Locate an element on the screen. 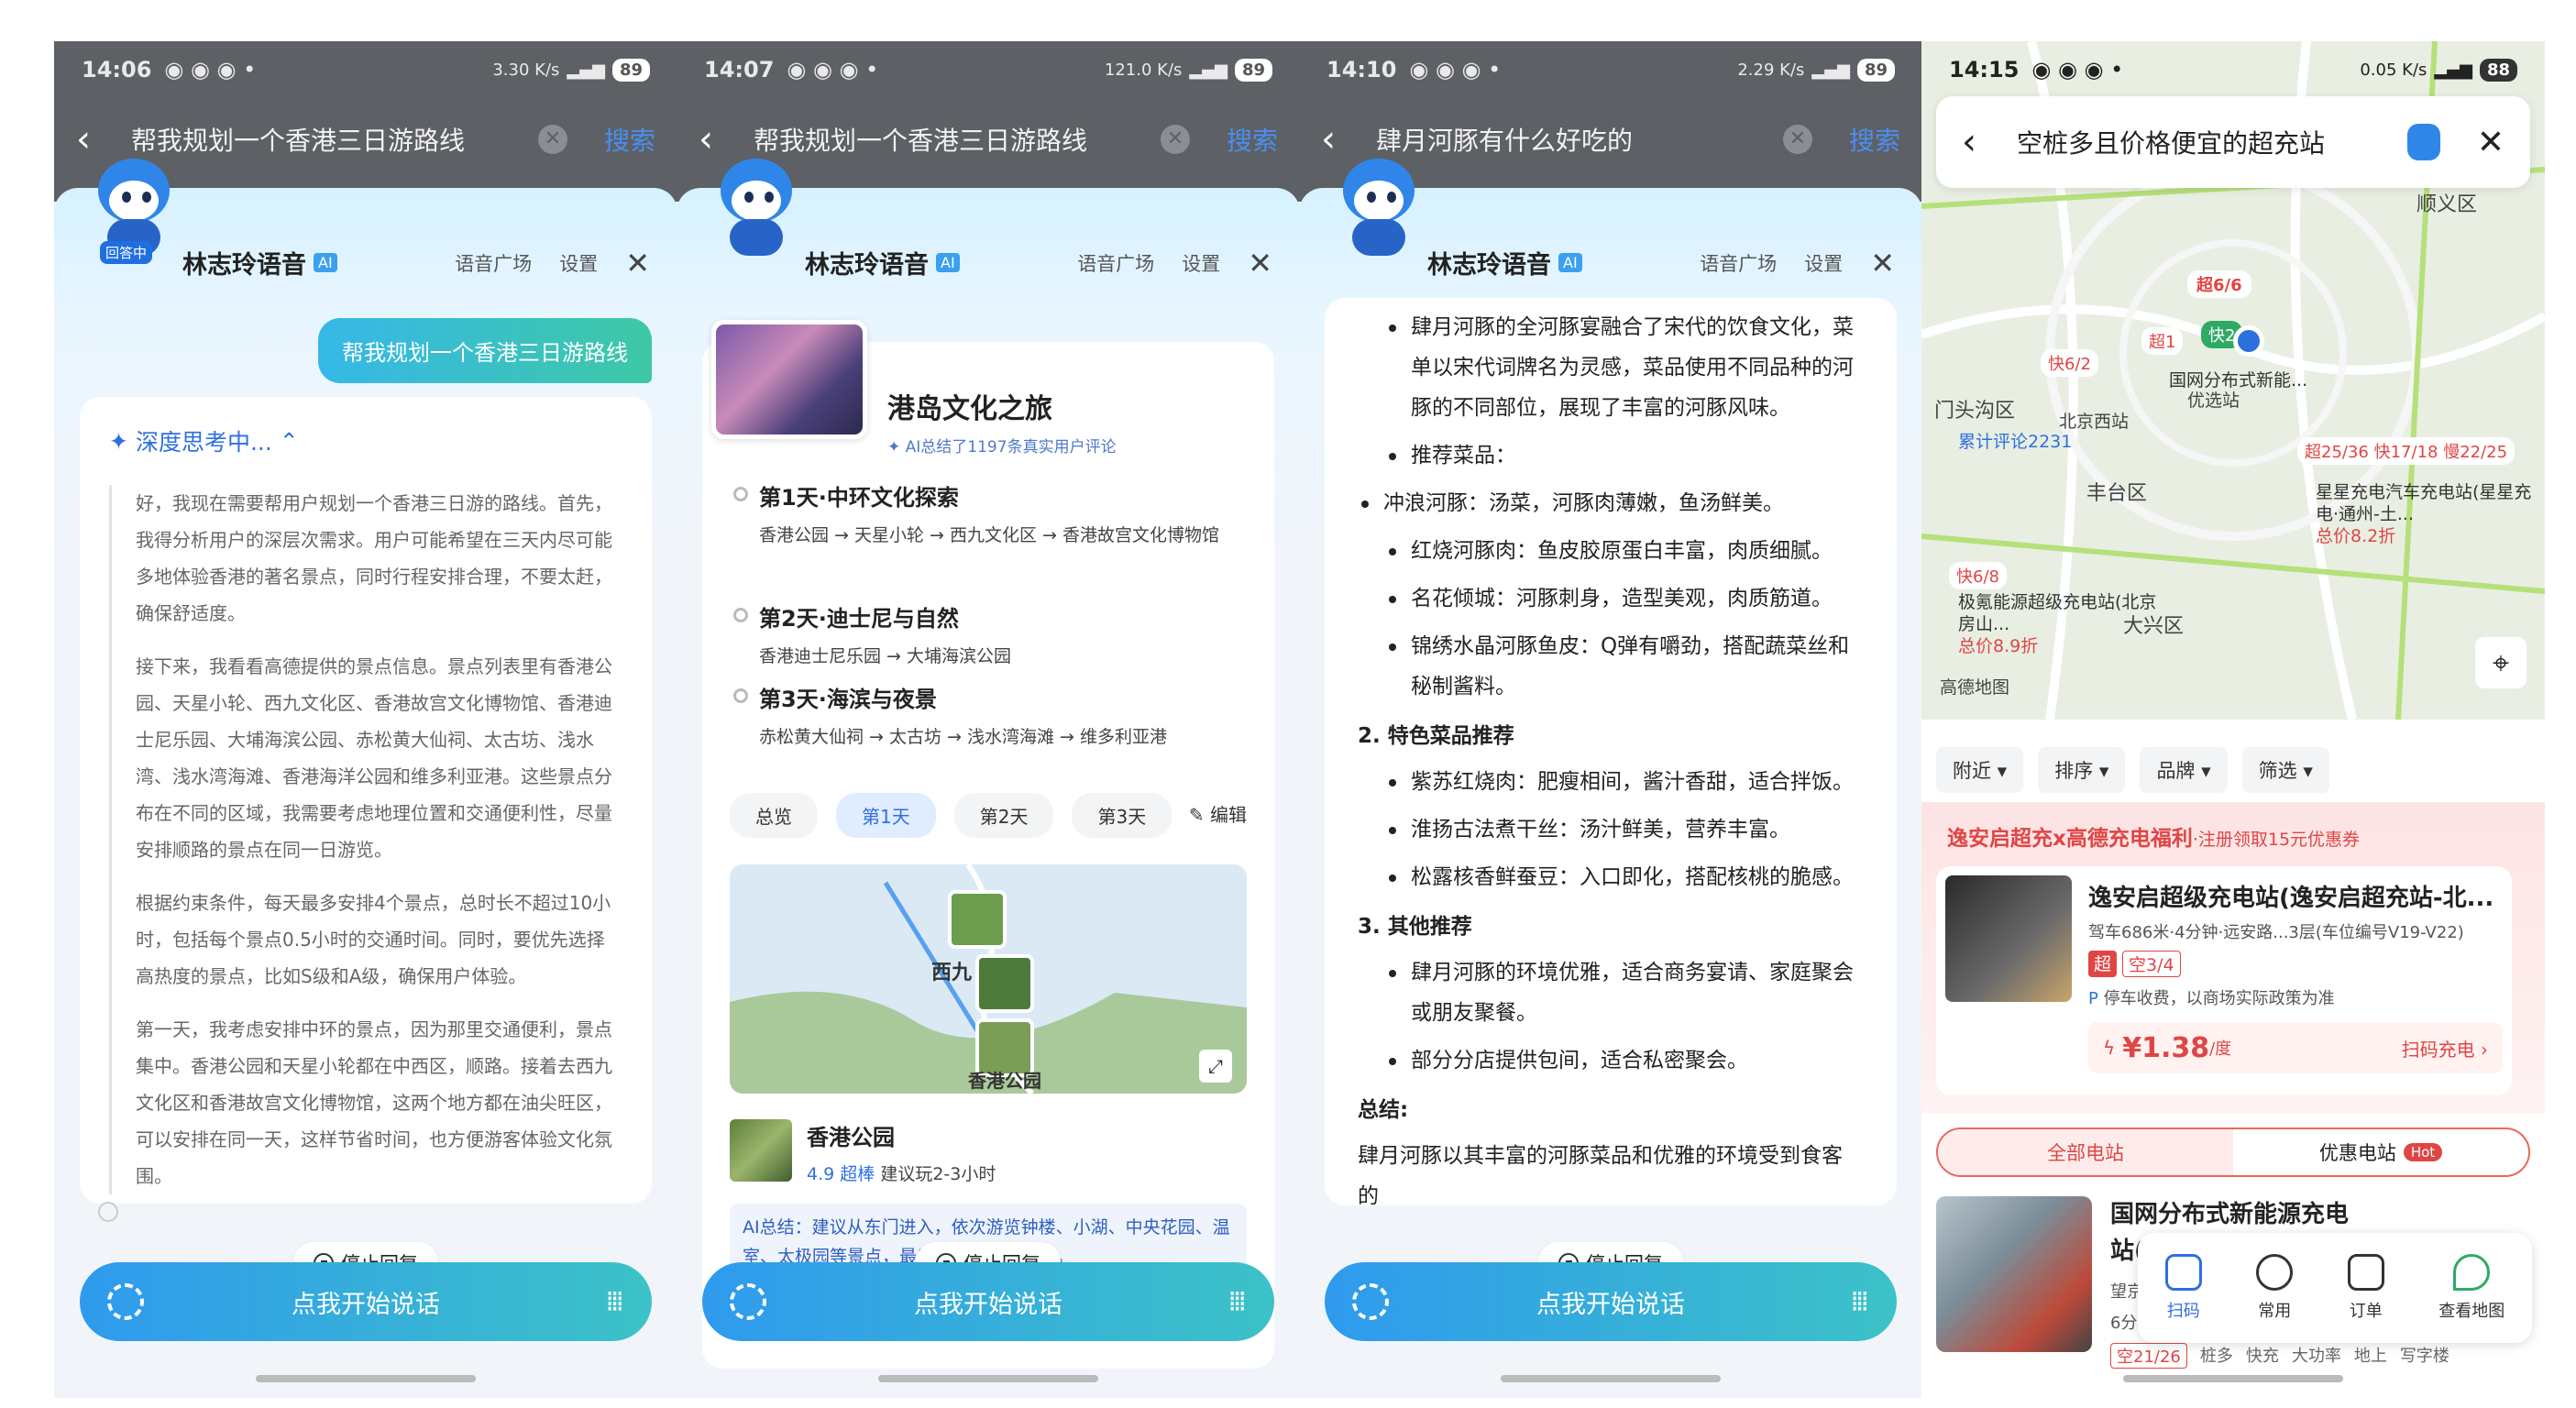  station-price: 总价8.2折 is located at coordinates (2356, 536).